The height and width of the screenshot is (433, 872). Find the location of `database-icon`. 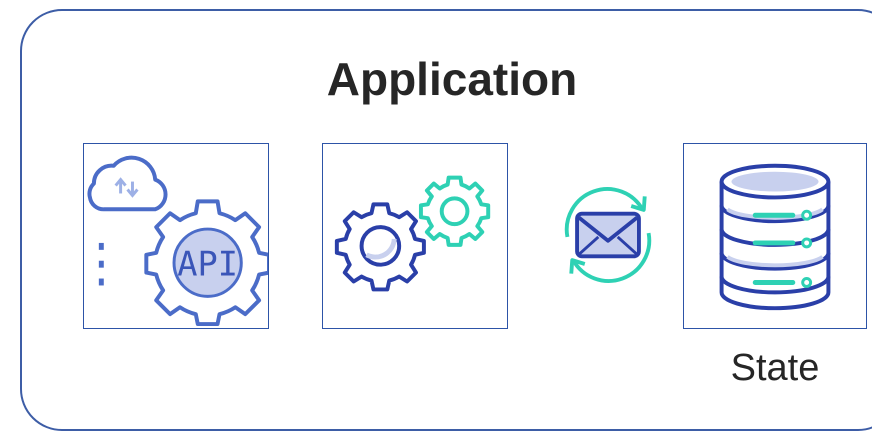

database-icon is located at coordinates (775, 237).